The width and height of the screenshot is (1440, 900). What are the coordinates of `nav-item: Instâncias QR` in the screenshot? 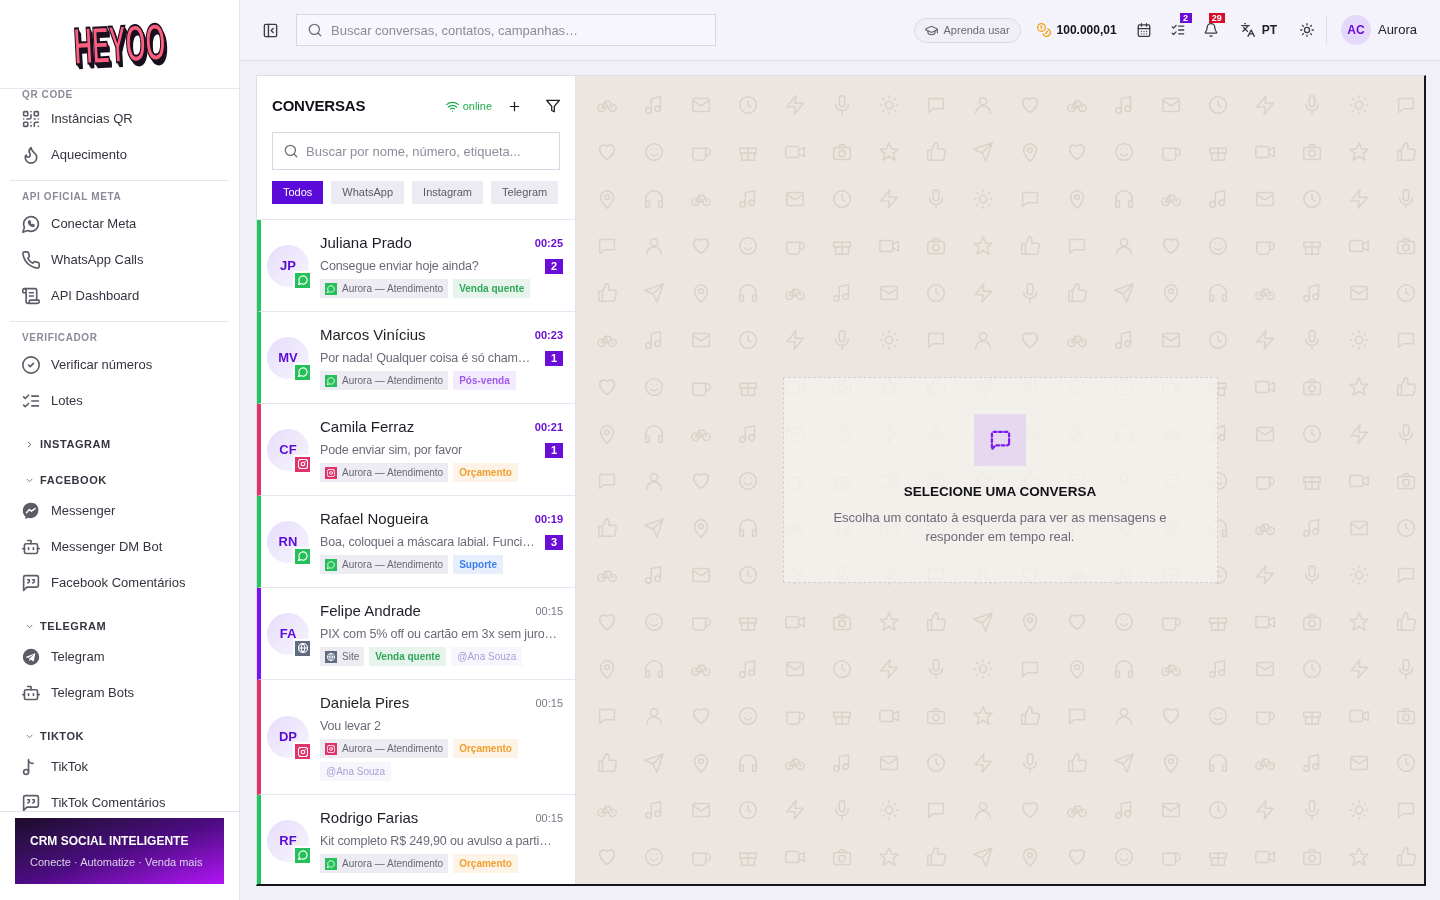 It's located at (119, 119).